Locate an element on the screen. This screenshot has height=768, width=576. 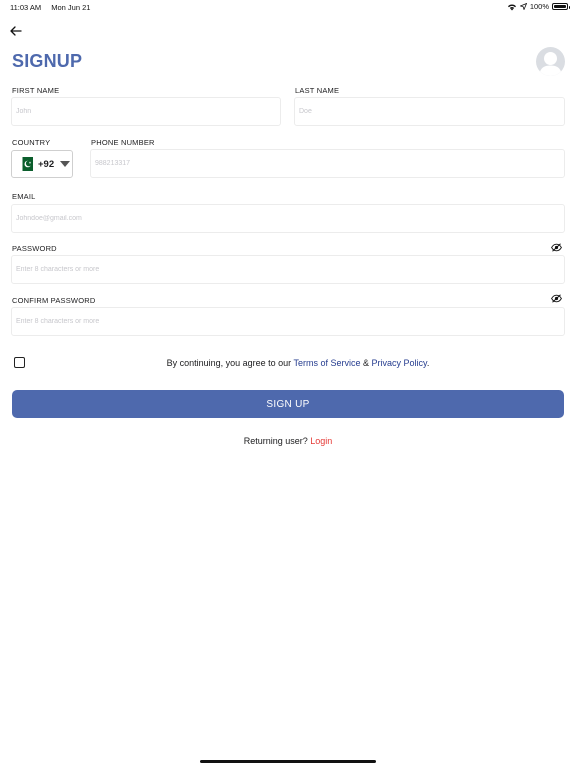
country-label: COUNTRY is located at coordinates (31, 142).